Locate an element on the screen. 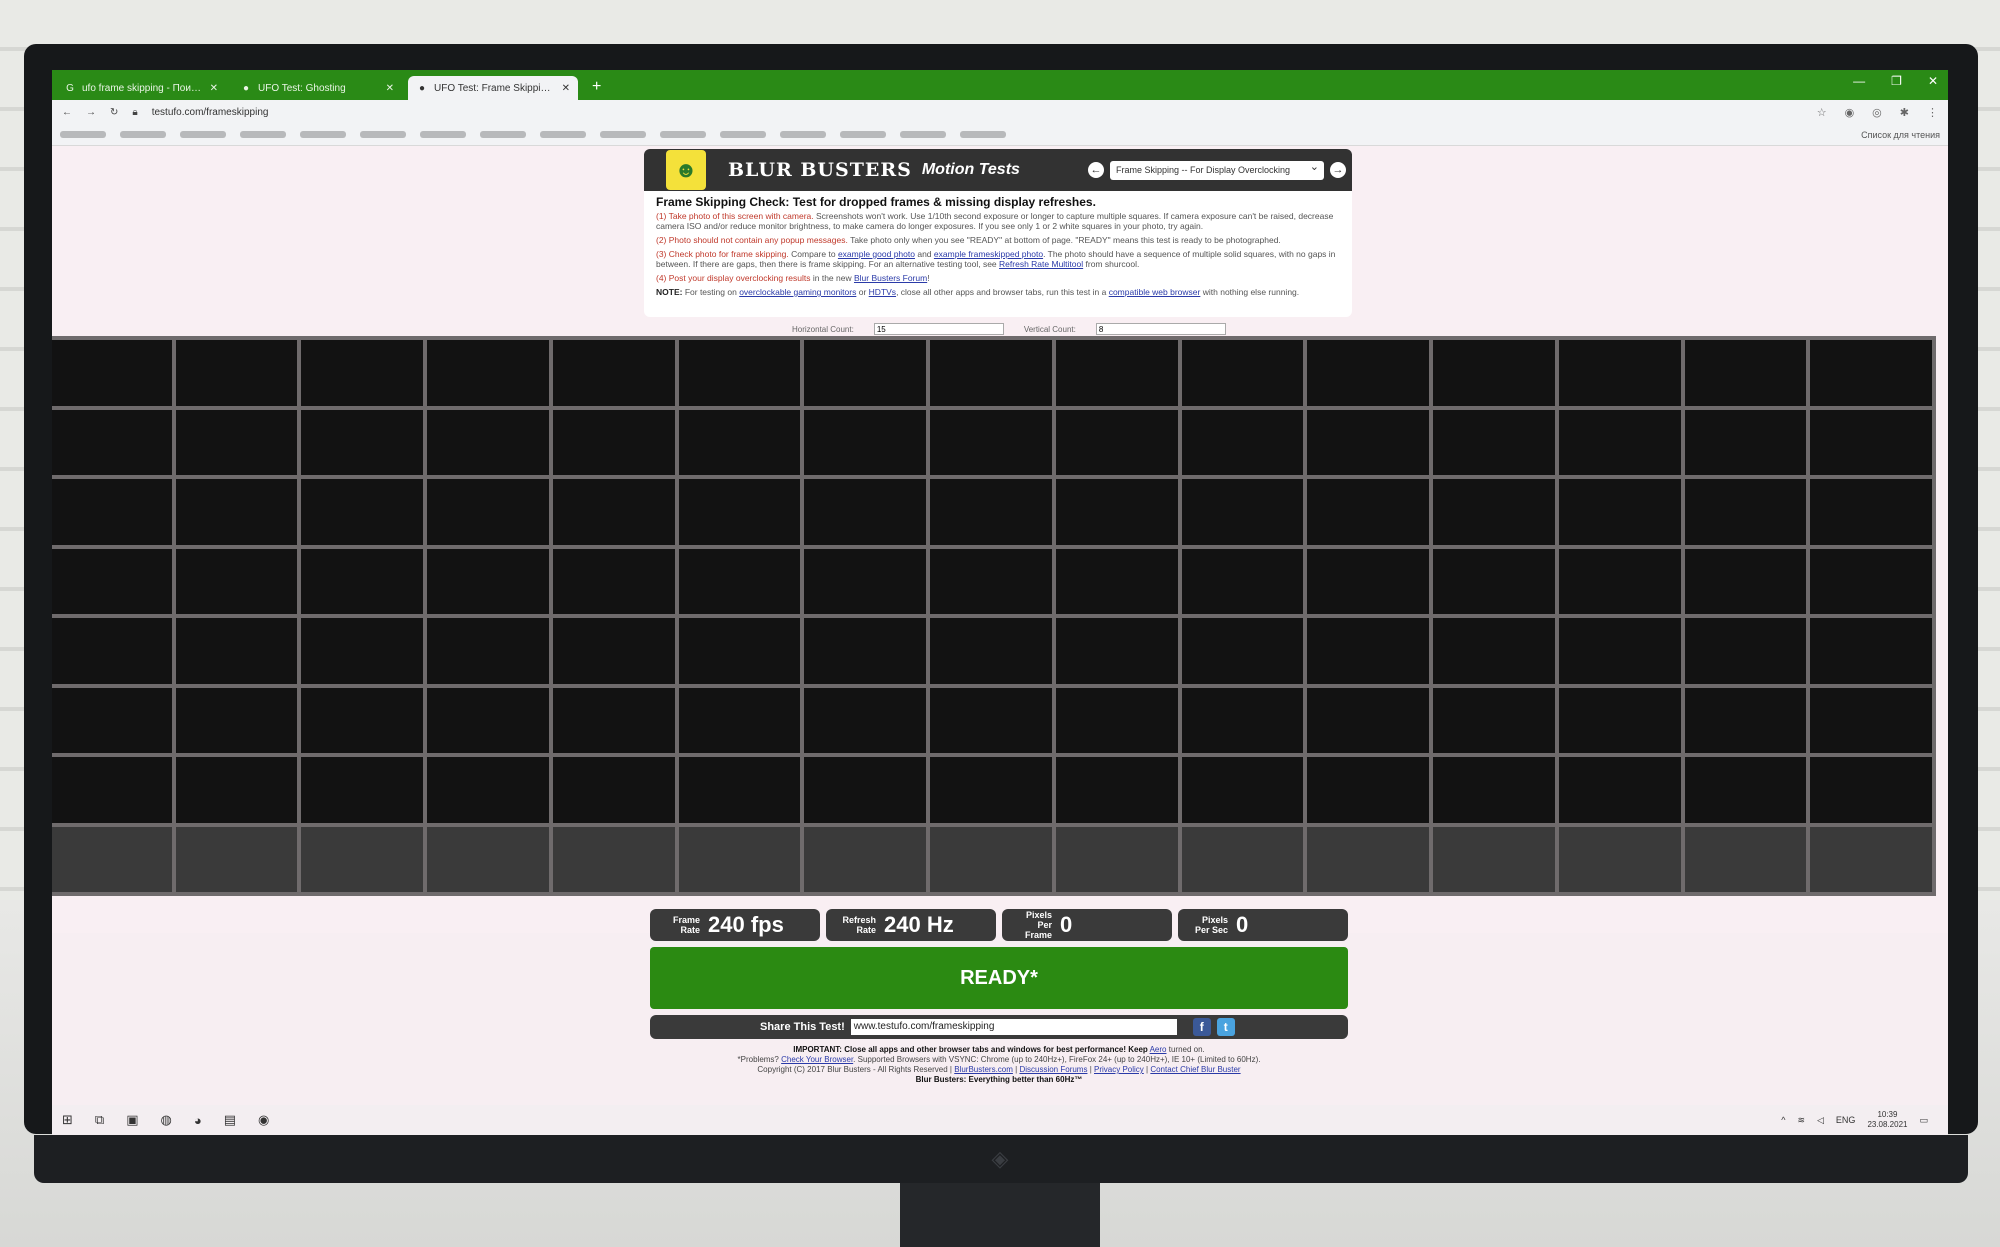 The width and height of the screenshot is (2000, 1247). folder-icon: ▤ is located at coordinates (230, 1120).